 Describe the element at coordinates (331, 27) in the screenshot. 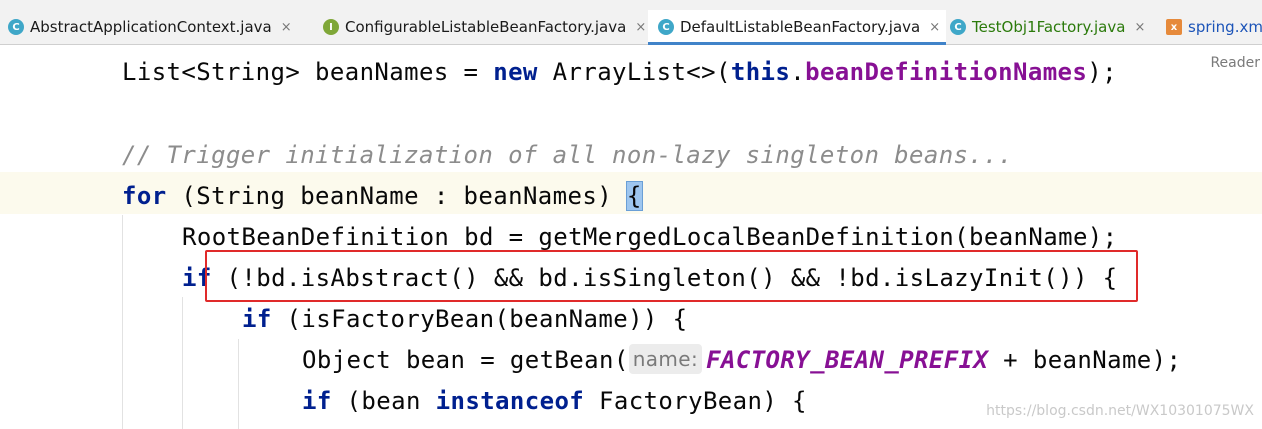

I see `interface-icon: I` at that location.